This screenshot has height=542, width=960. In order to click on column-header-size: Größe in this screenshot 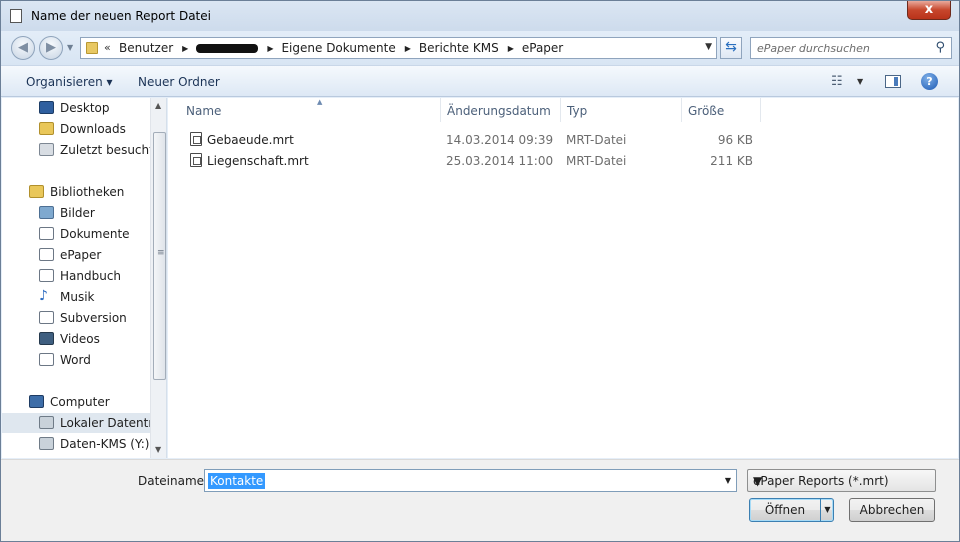, I will do `click(721, 110)`.